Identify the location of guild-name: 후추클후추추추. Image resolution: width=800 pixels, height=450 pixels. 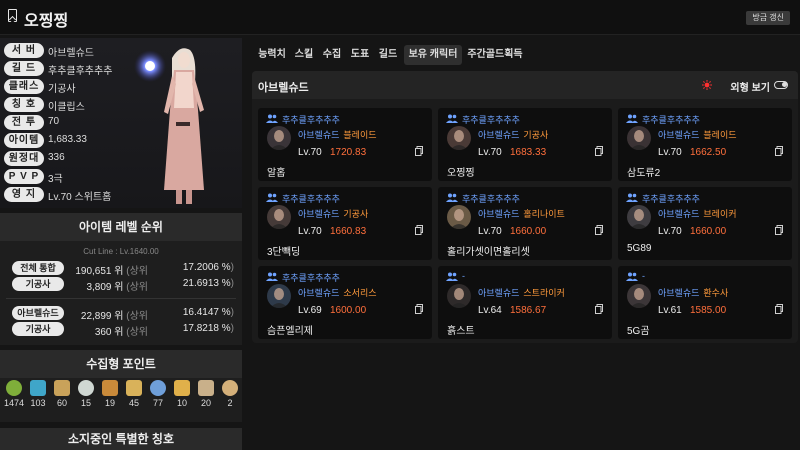
(491, 120).